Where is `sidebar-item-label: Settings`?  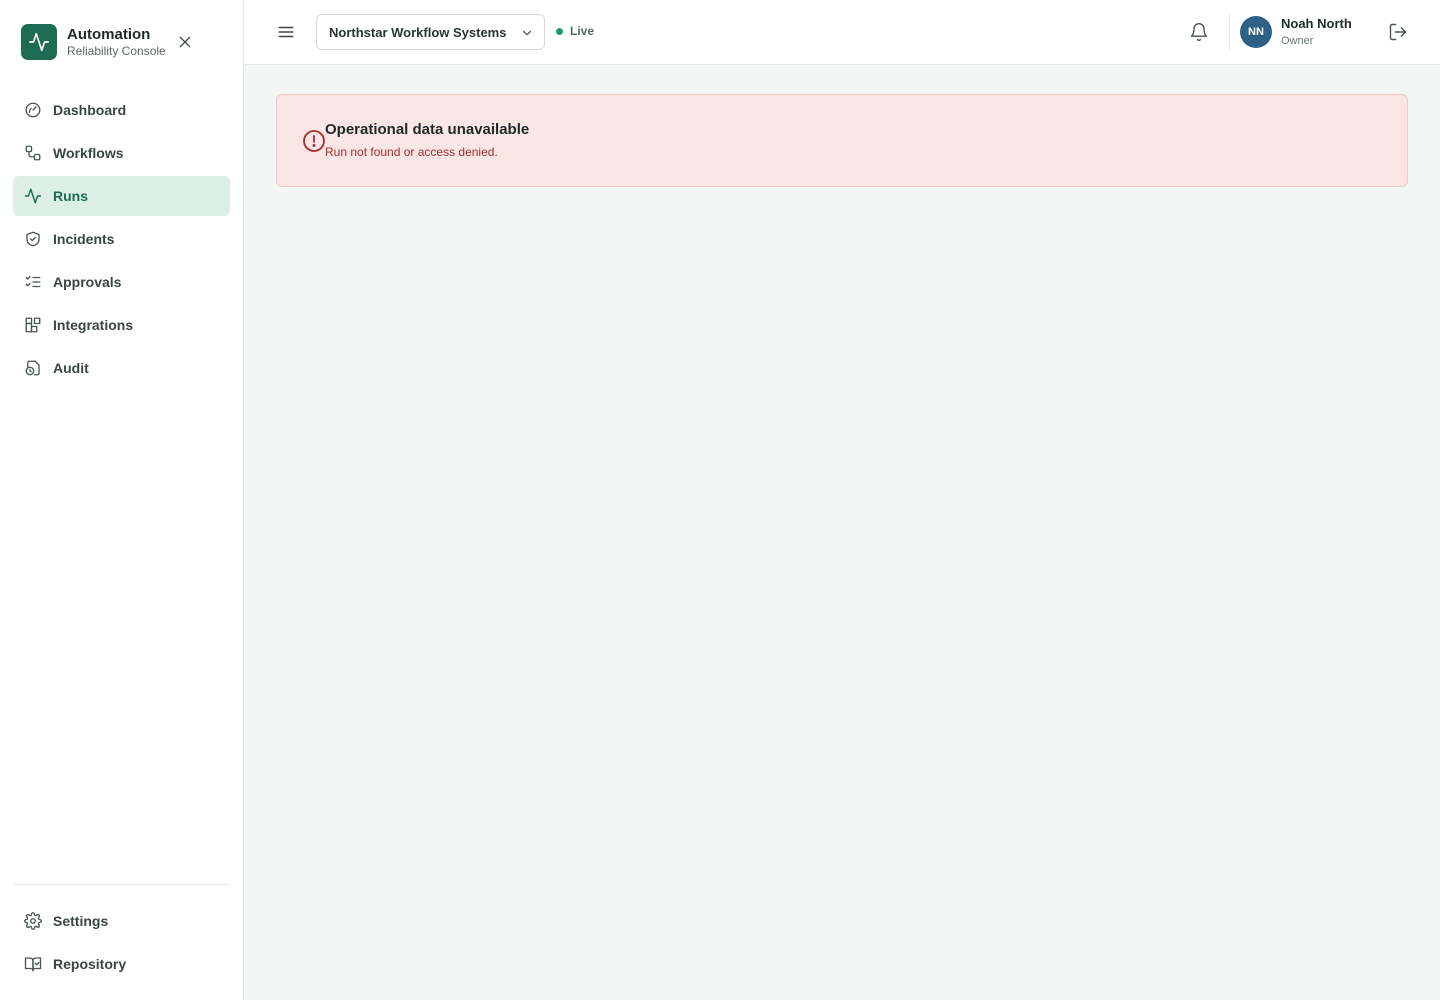 sidebar-item-label: Settings is located at coordinates (81, 921).